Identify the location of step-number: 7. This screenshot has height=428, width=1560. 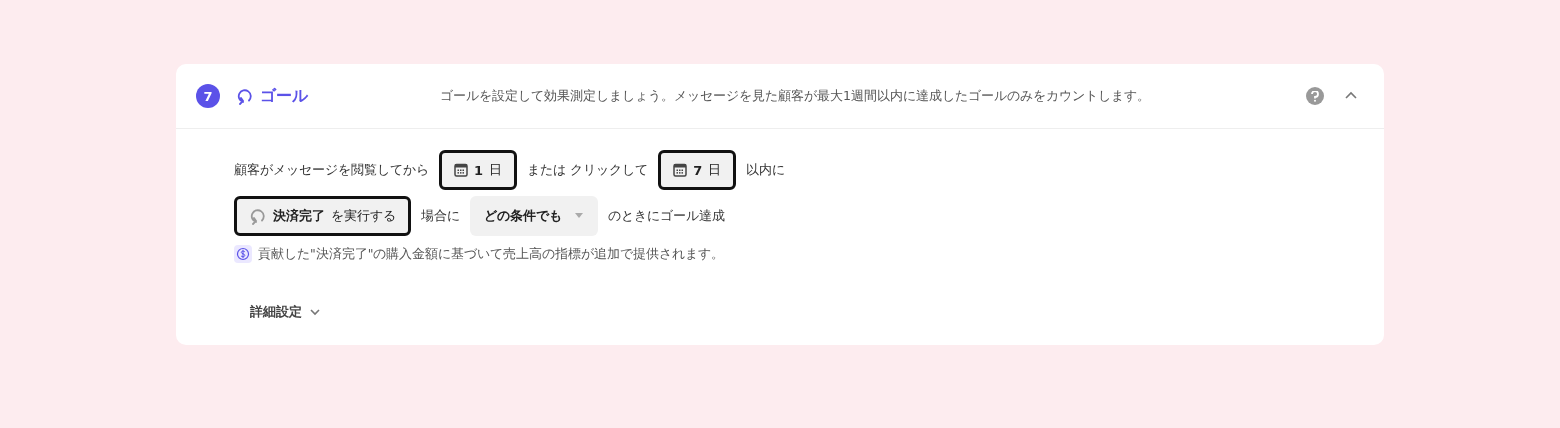
(208, 96).